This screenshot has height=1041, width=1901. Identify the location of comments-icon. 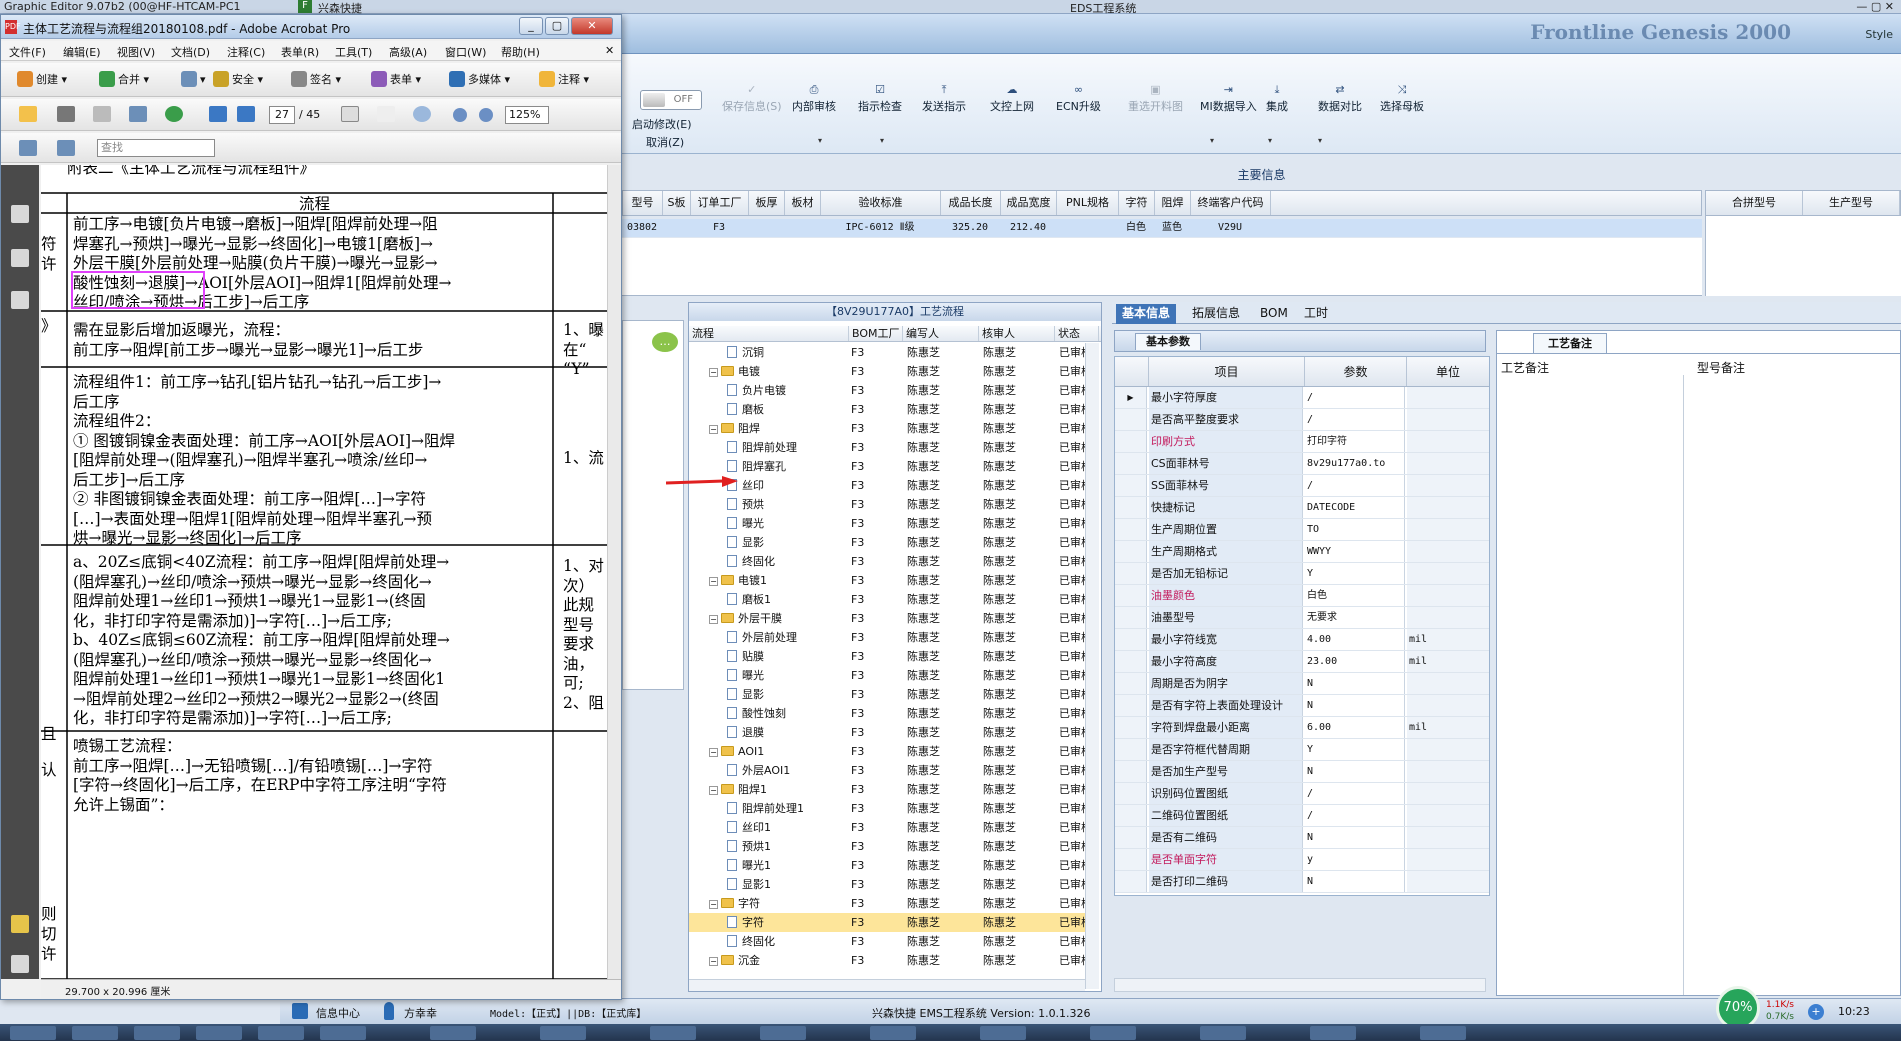
(20, 924).